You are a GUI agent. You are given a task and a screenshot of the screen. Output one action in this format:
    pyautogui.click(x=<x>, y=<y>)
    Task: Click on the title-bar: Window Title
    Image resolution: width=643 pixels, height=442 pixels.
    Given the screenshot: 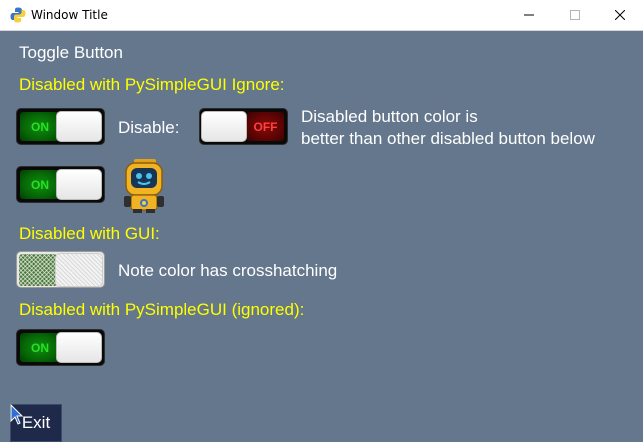 What is the action you would take?
    pyautogui.click(x=321, y=15)
    